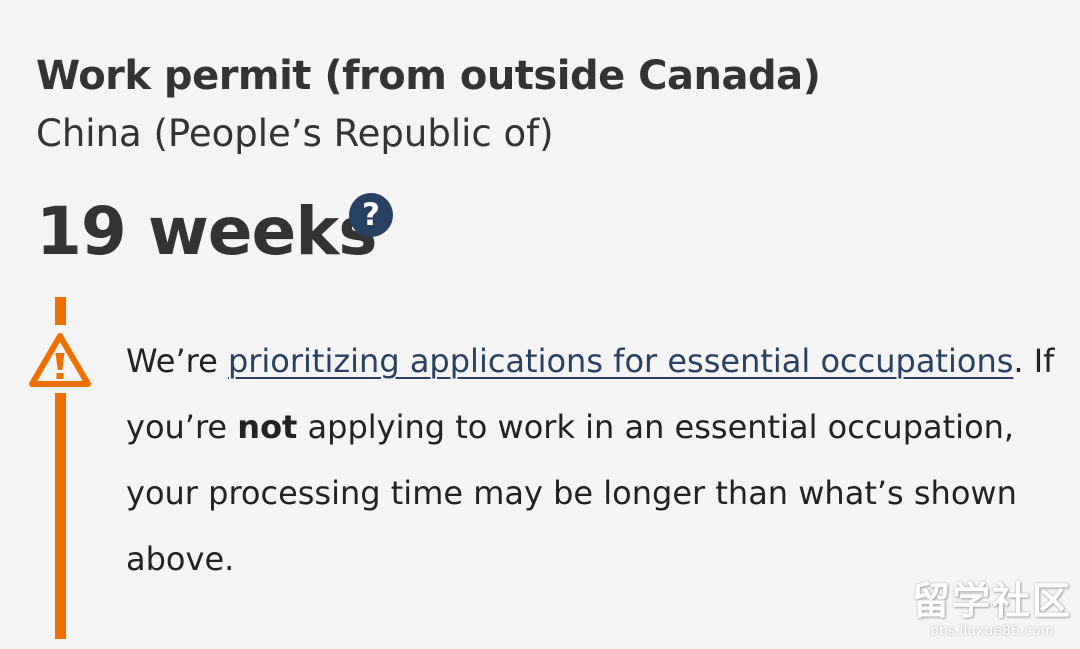  I want to click on alert-emphasis: not, so click(267, 427).